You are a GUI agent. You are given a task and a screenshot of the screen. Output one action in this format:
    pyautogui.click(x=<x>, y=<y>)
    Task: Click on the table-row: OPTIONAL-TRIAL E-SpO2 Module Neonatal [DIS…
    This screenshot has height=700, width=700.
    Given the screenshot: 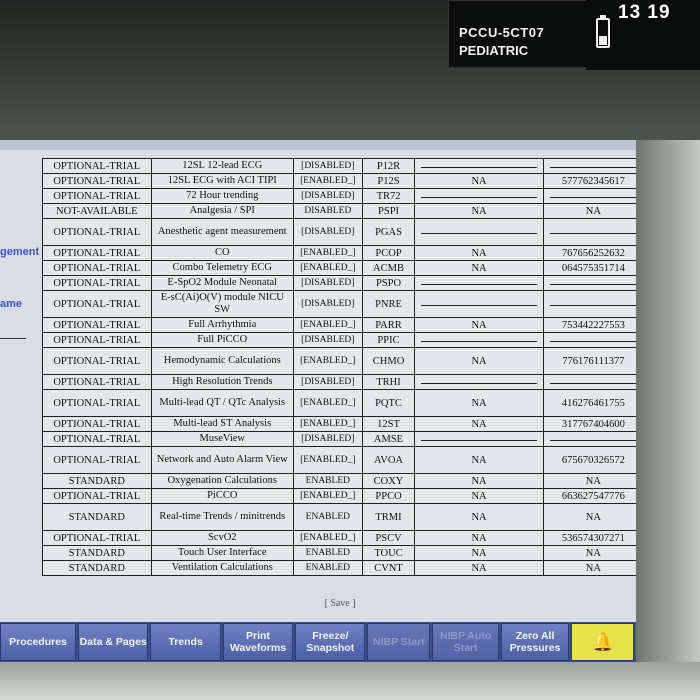 What is the action you would take?
    pyautogui.click(x=343, y=283)
    